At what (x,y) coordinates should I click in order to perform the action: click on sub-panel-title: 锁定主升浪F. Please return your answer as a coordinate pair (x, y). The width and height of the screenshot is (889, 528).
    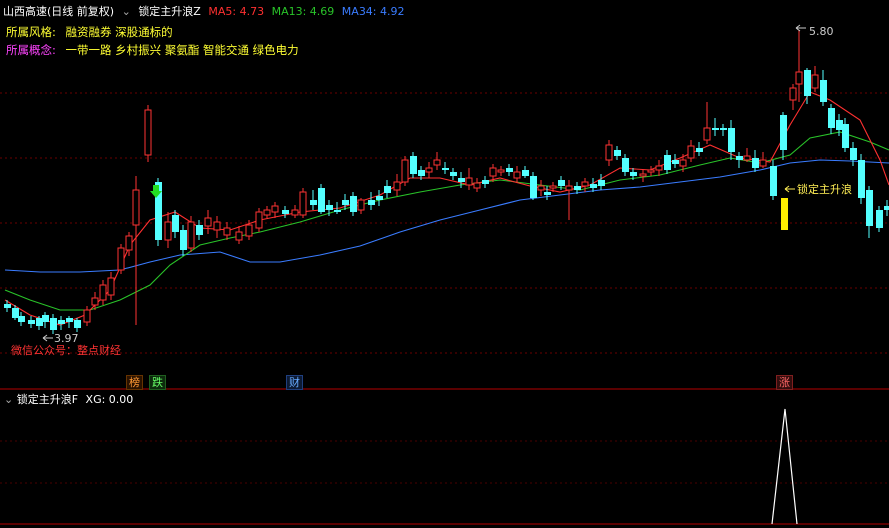
    Looking at the image, I should click on (47, 399).